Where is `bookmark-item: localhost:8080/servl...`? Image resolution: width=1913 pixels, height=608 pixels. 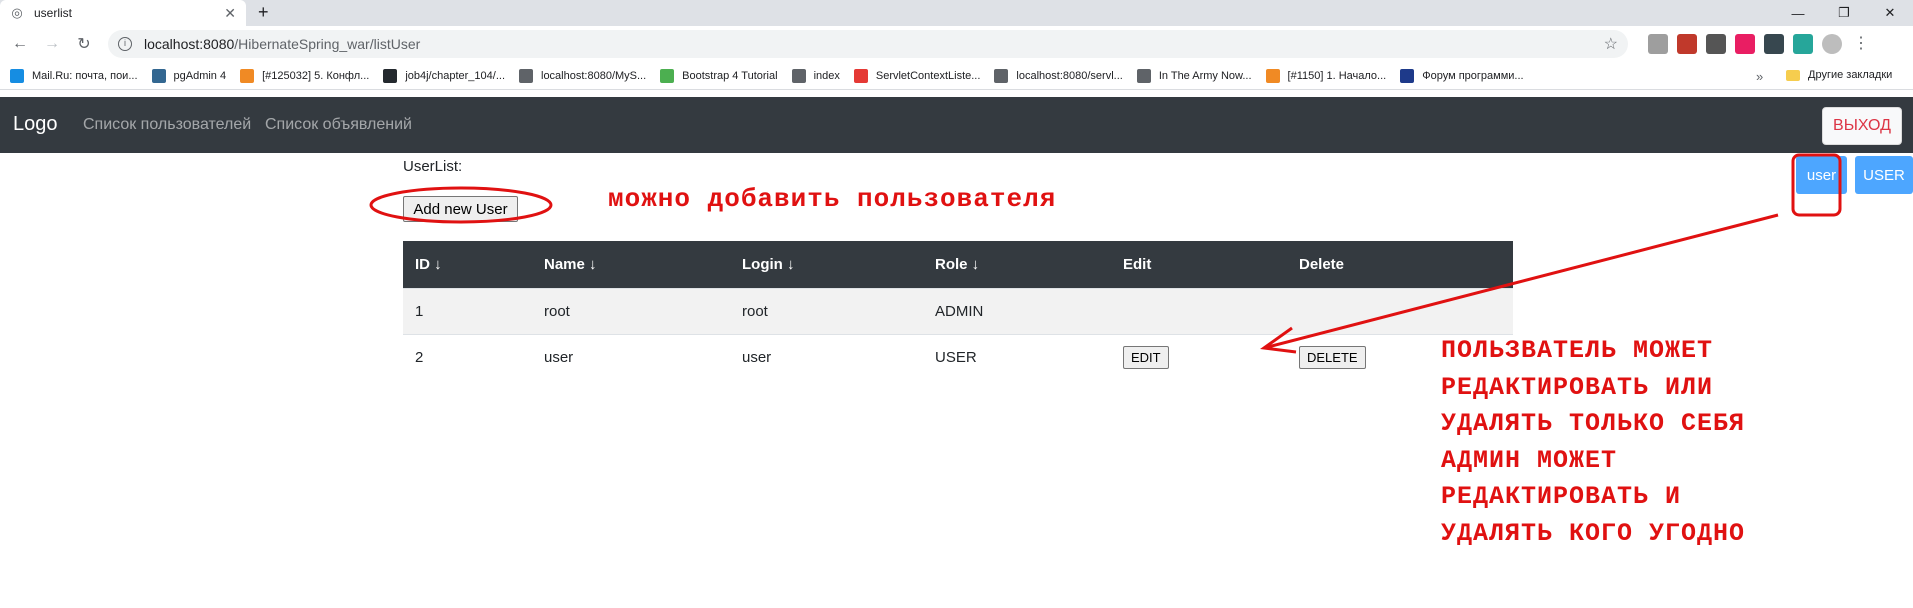 bookmark-item: localhost:8080/servl... is located at coordinates (1058, 75).